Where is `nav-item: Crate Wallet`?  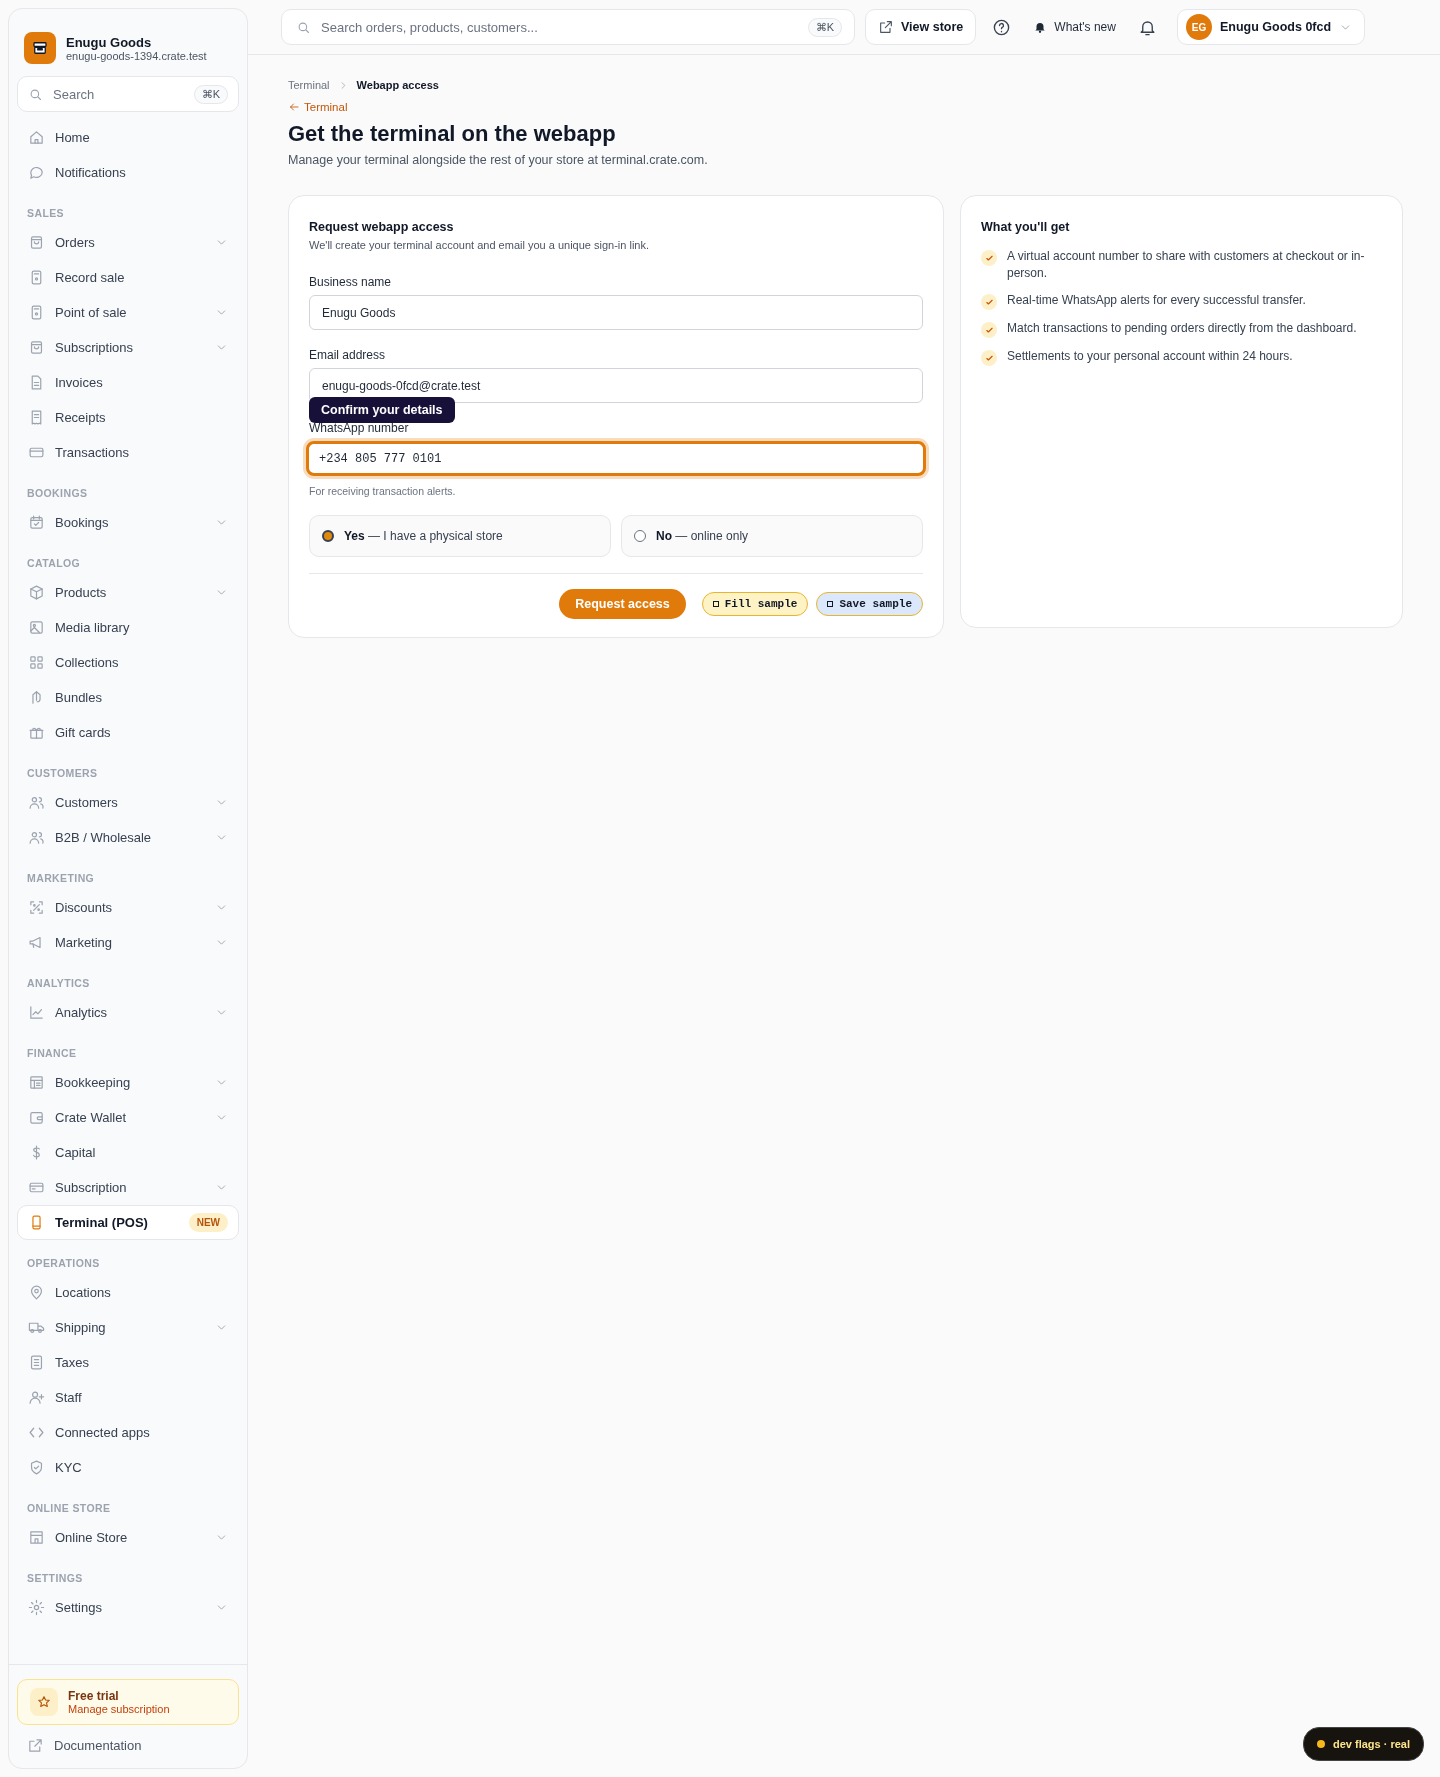 nav-item: Crate Wallet is located at coordinates (128, 1117).